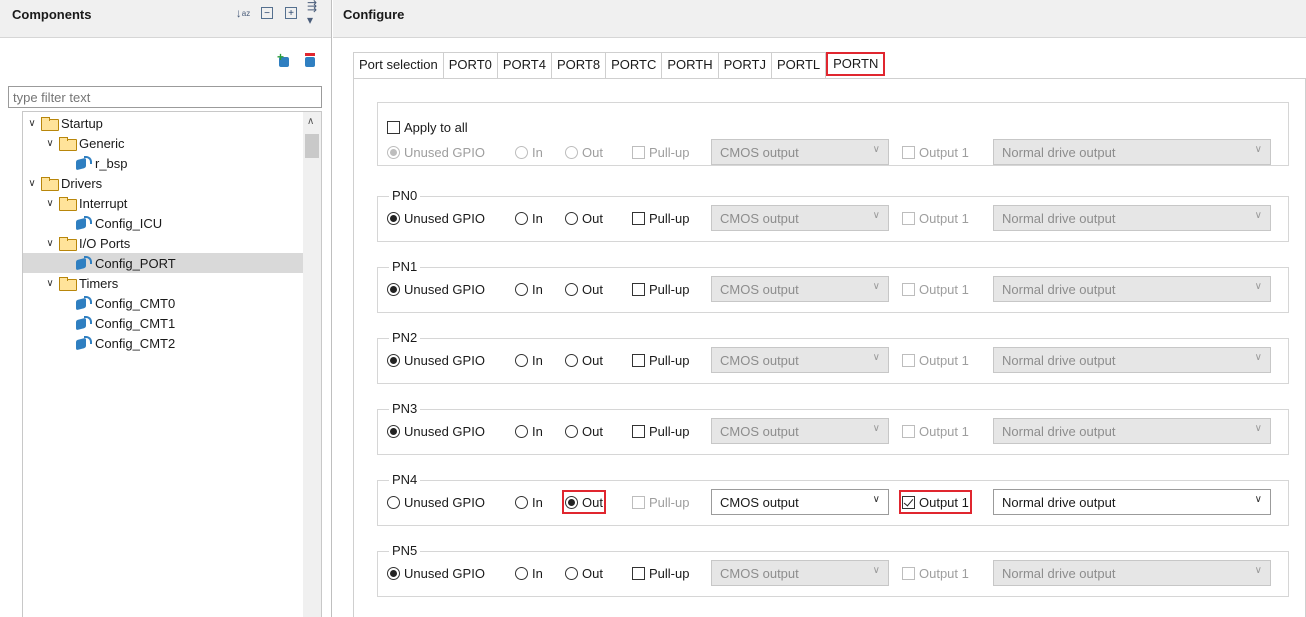  Describe the element at coordinates (312, 364) in the screenshot. I see `tree-scrollbar: ∧` at that location.